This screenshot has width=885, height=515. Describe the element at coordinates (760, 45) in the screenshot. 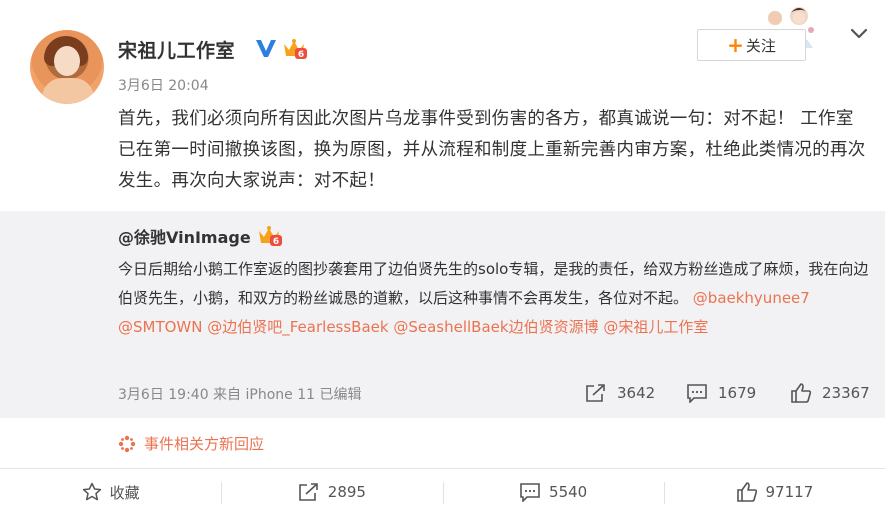

I see `follow-label: 关注` at that location.